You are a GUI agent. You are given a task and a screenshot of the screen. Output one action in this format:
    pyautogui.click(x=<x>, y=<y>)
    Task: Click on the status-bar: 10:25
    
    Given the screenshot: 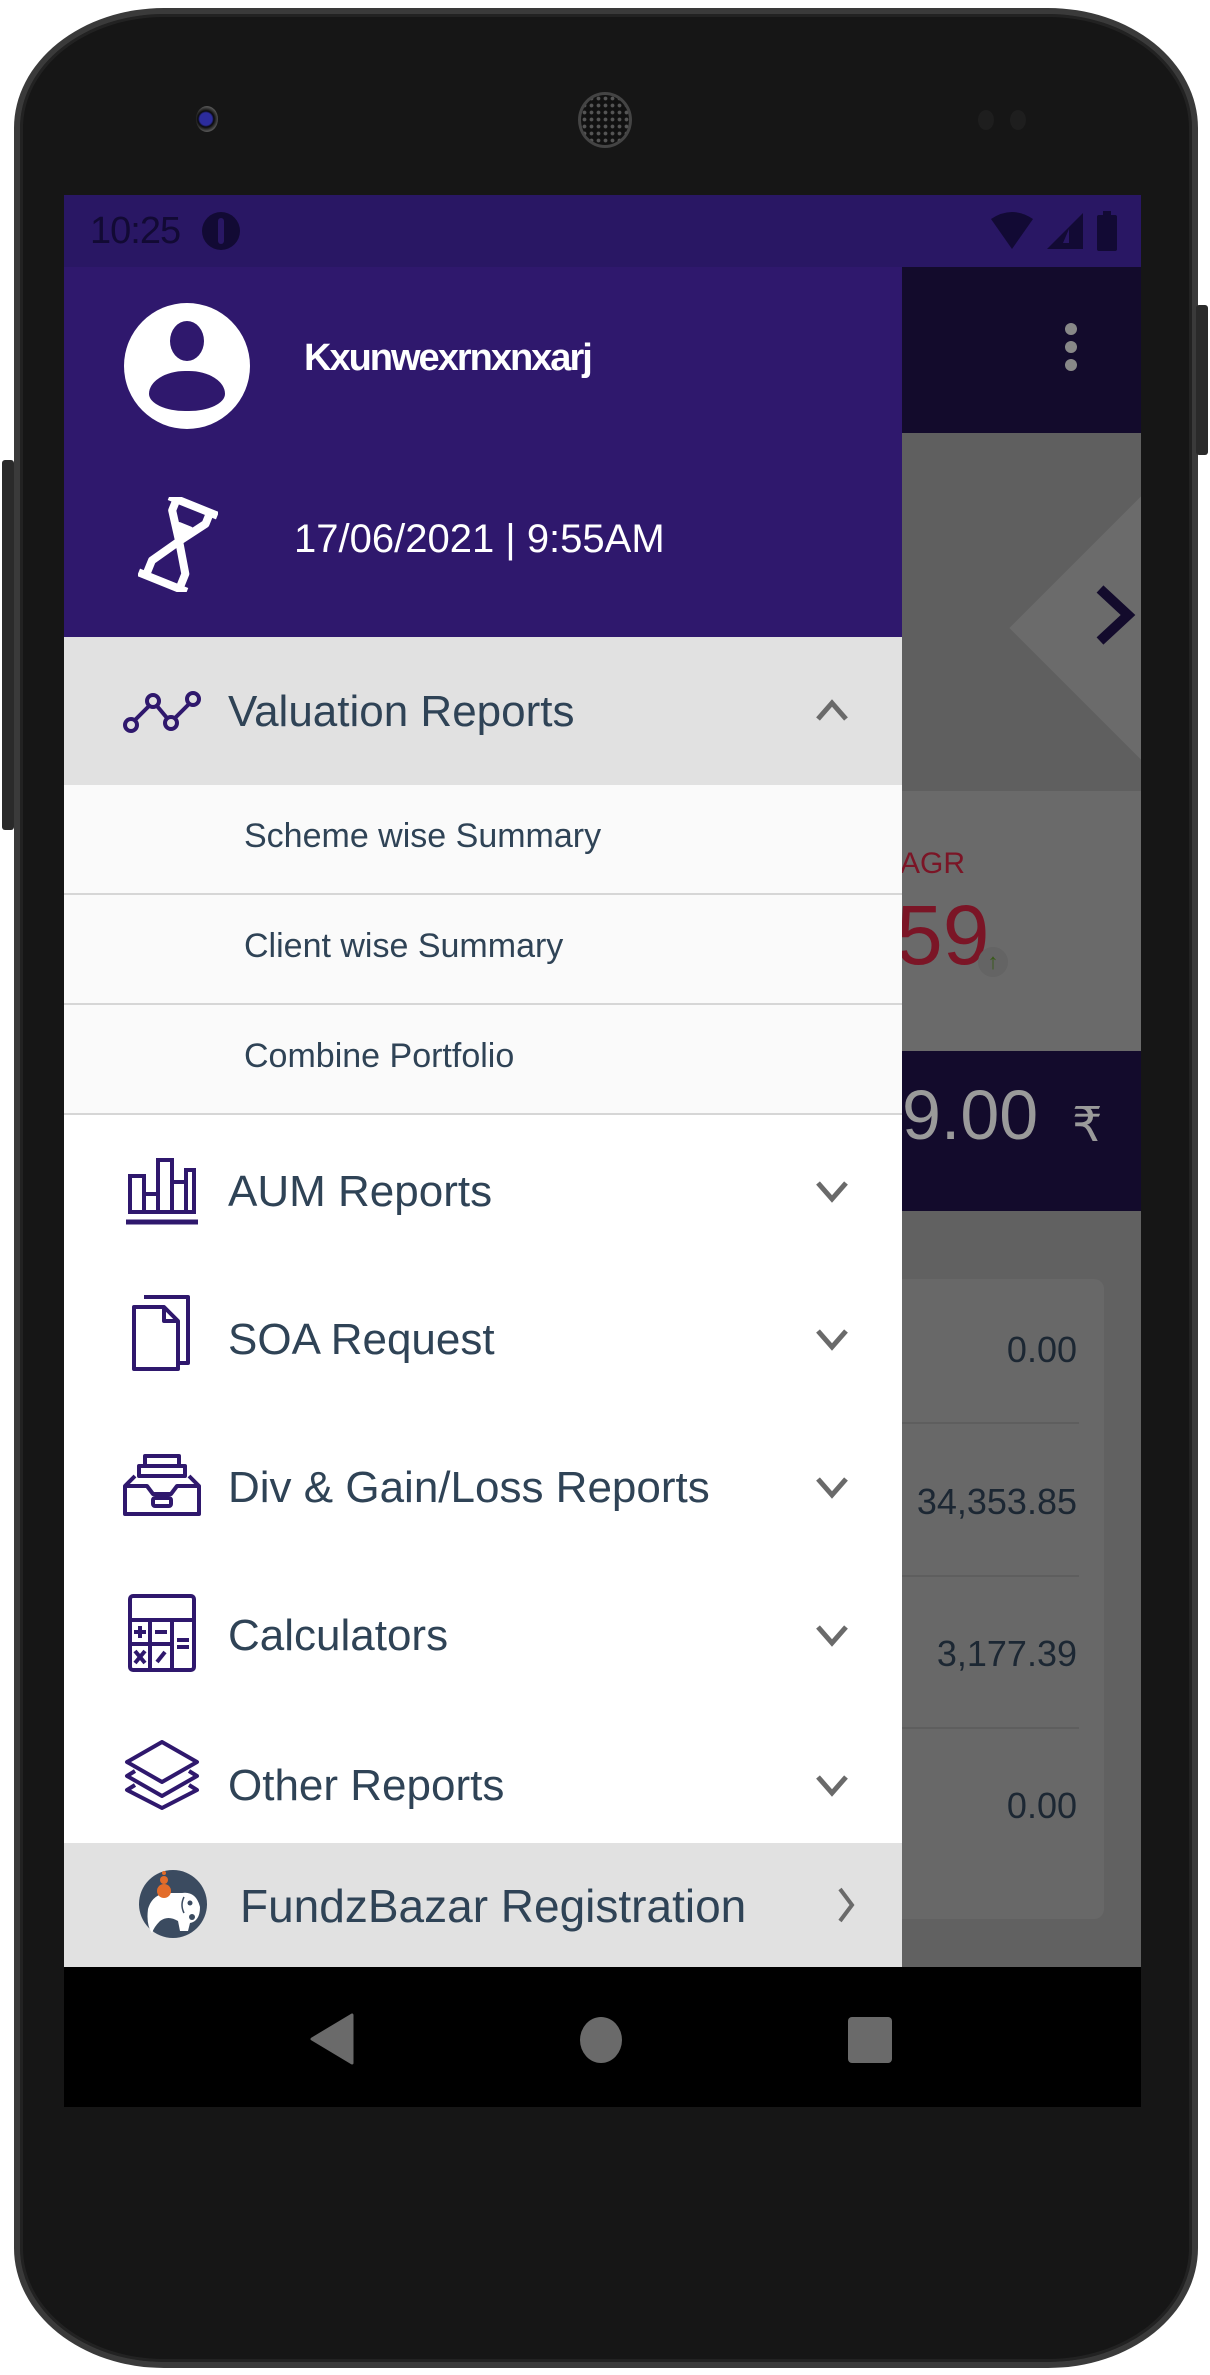 What is the action you would take?
    pyautogui.click(x=602, y=231)
    